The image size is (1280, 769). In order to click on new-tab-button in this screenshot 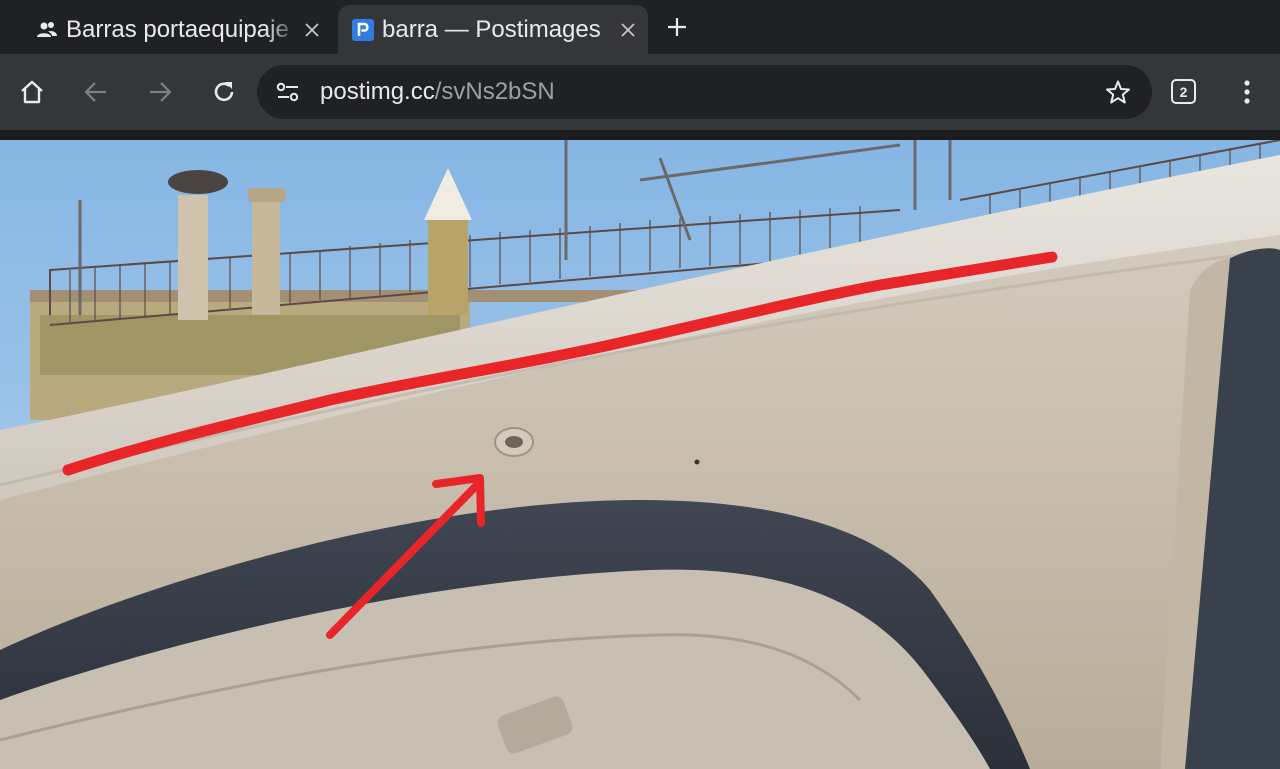, I will do `click(677, 27)`.